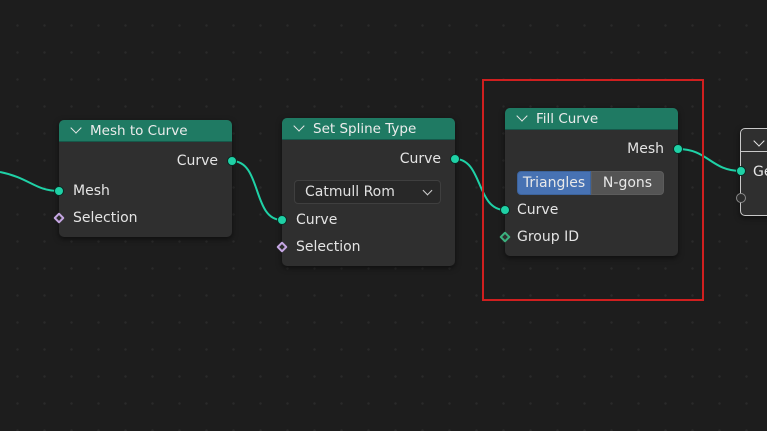 Image resolution: width=767 pixels, height=431 pixels. Describe the element at coordinates (741, 198) in the screenshot. I see `input-unlinked-socket` at that location.